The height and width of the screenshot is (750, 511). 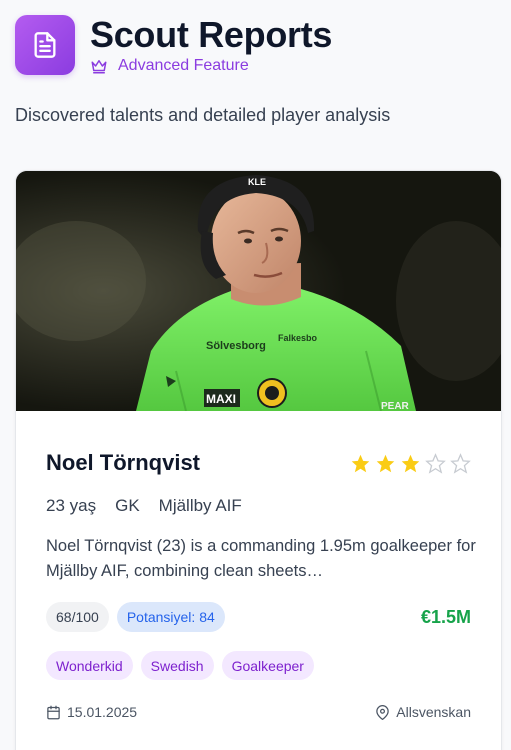 What do you see at coordinates (183, 65) in the screenshot?
I see `feature-label: Advanced Feature` at bounding box center [183, 65].